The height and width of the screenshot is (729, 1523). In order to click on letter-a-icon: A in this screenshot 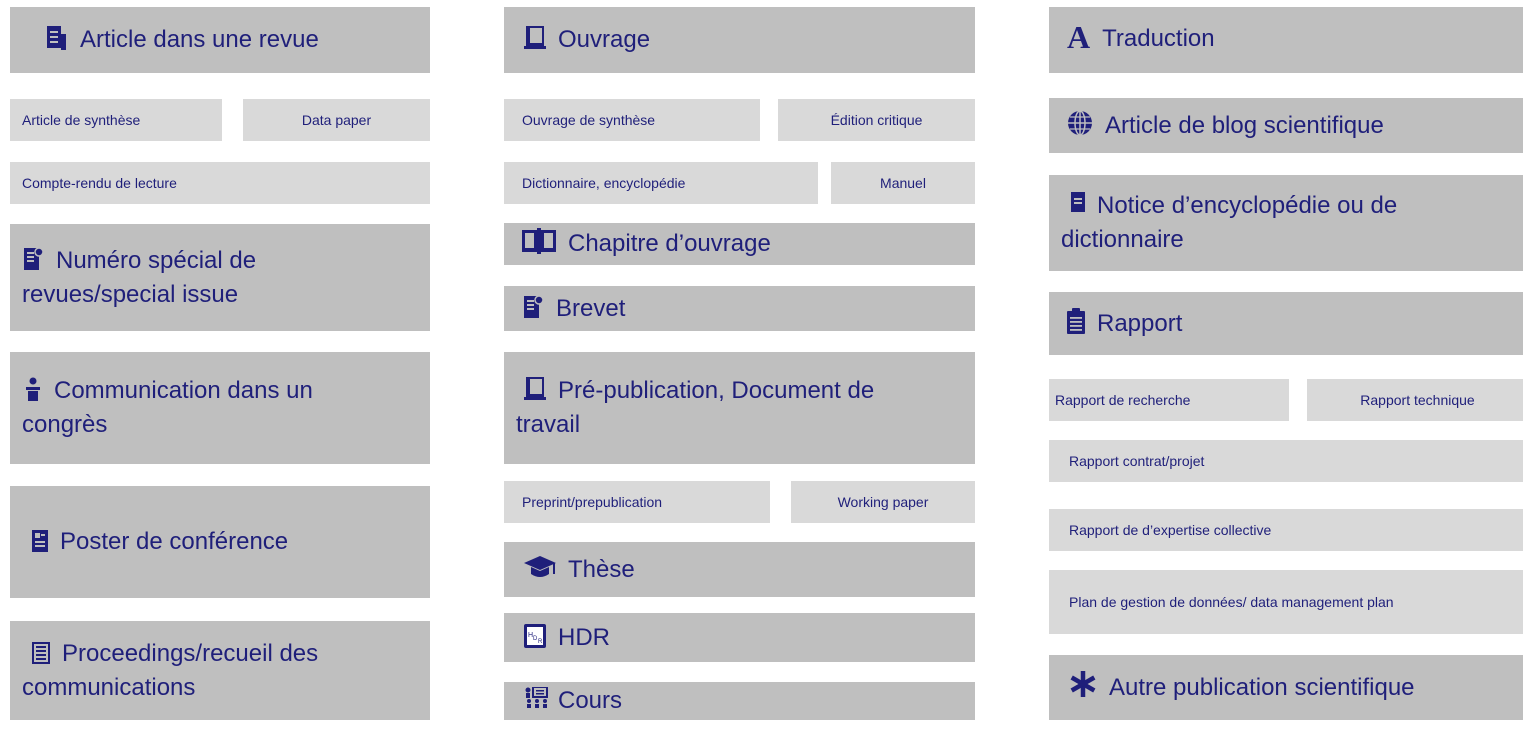, I will do `click(1079, 37)`.